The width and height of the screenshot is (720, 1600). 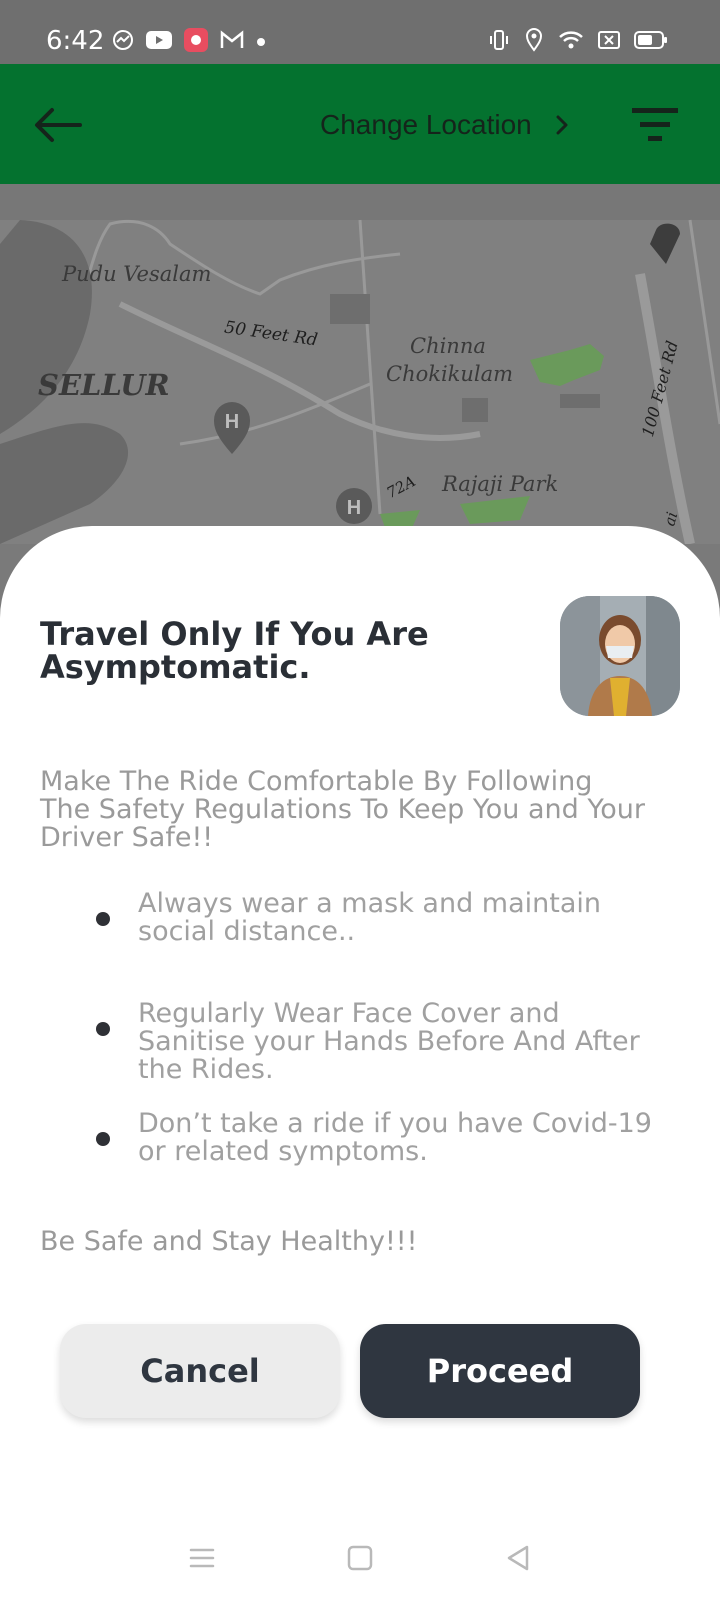 What do you see at coordinates (261, 43) in the screenshot?
I see `dot-icon` at bounding box center [261, 43].